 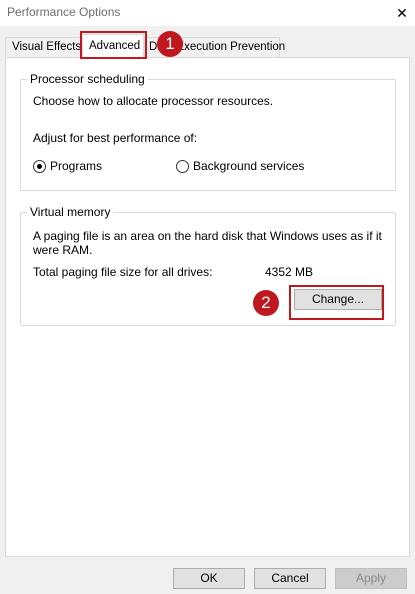 I want to click on virtual-memory-legend: Virtual memory, so click(x=70, y=212).